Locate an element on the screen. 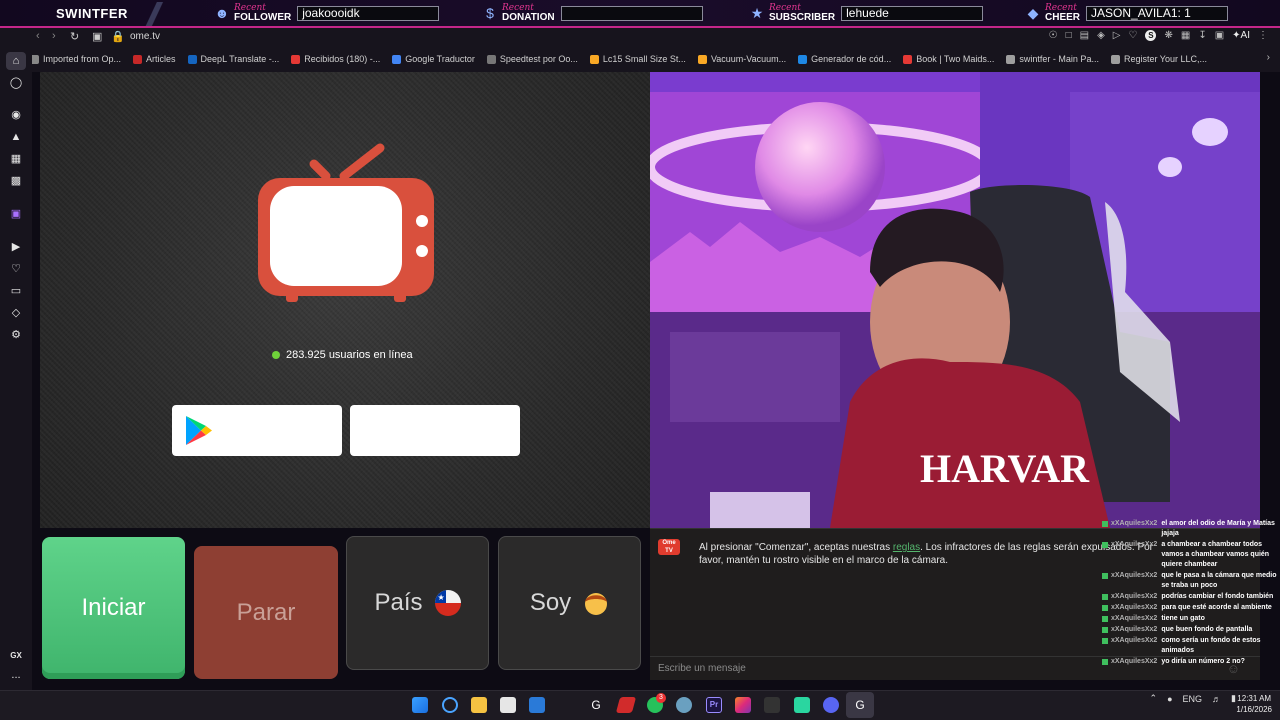 The width and height of the screenshot is (1280, 720). country-button: País ★ is located at coordinates (417, 603).